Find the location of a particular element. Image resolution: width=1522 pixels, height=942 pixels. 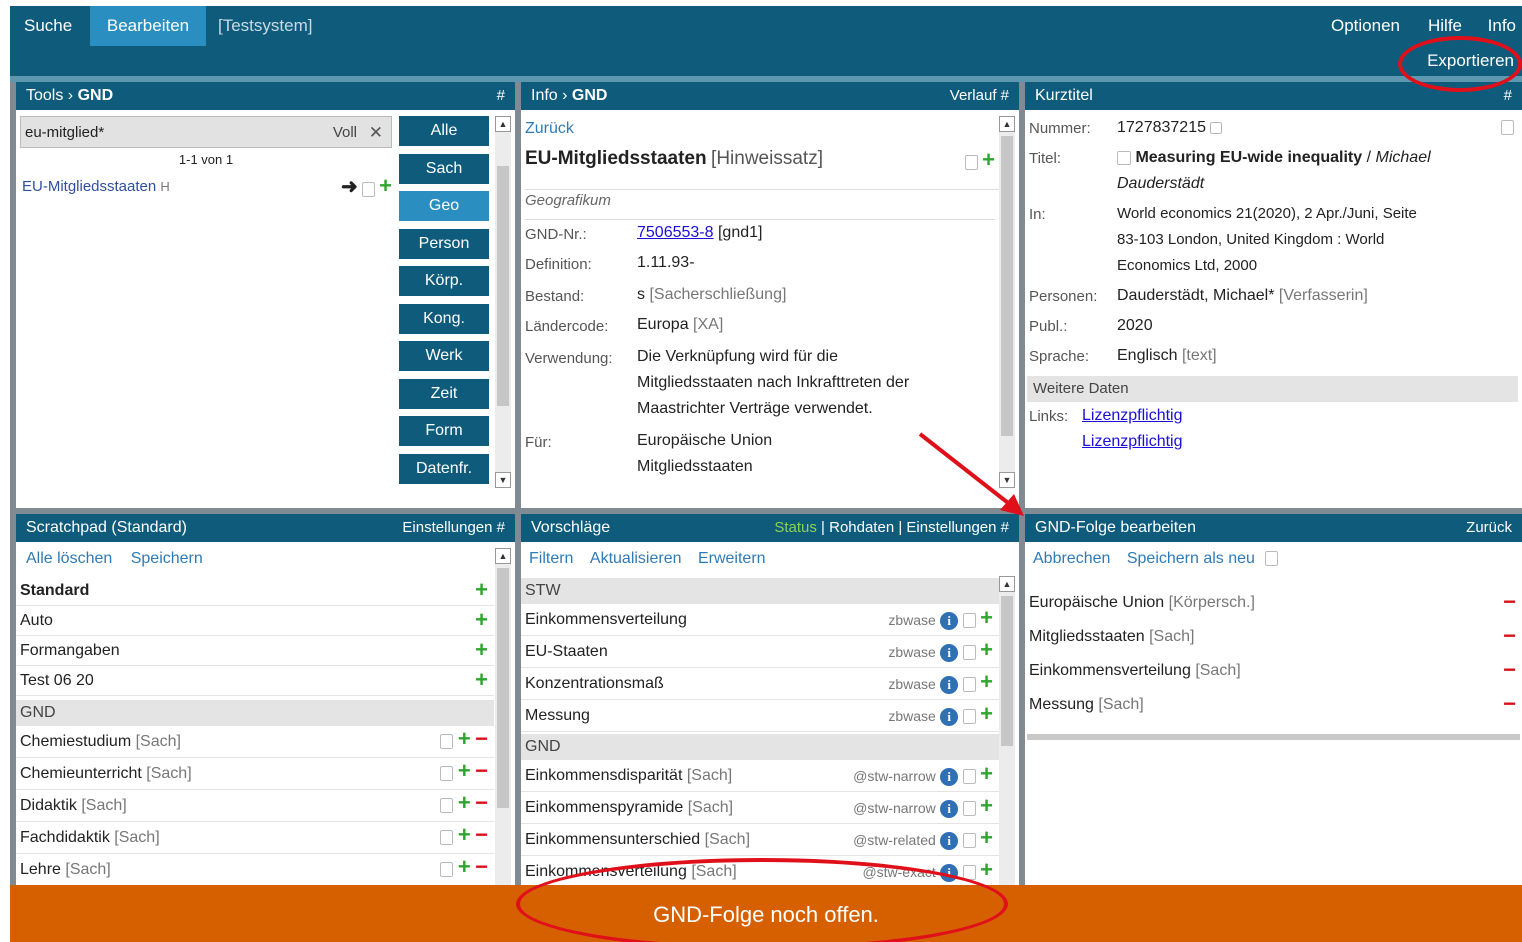

weitere-daten-toggle: Weitere Daten is located at coordinates (1272, 389).